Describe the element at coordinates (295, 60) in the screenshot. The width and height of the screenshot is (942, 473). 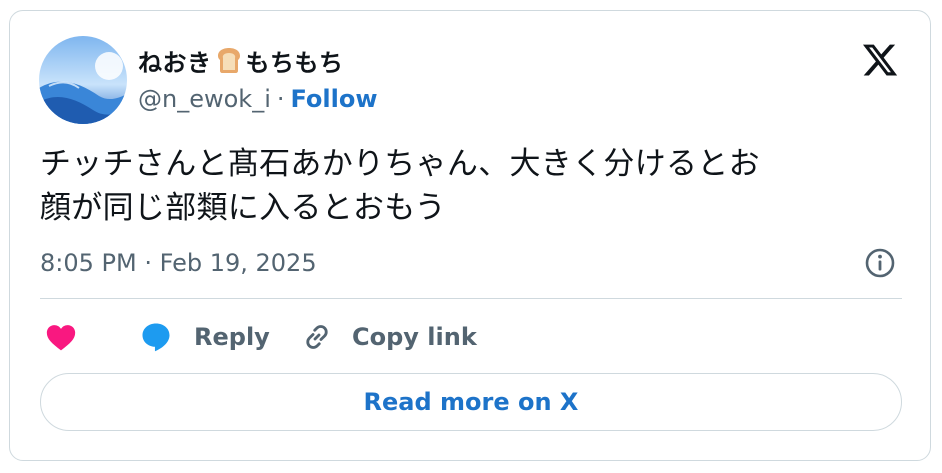
I see `author-name-suffix: もちもち` at that location.